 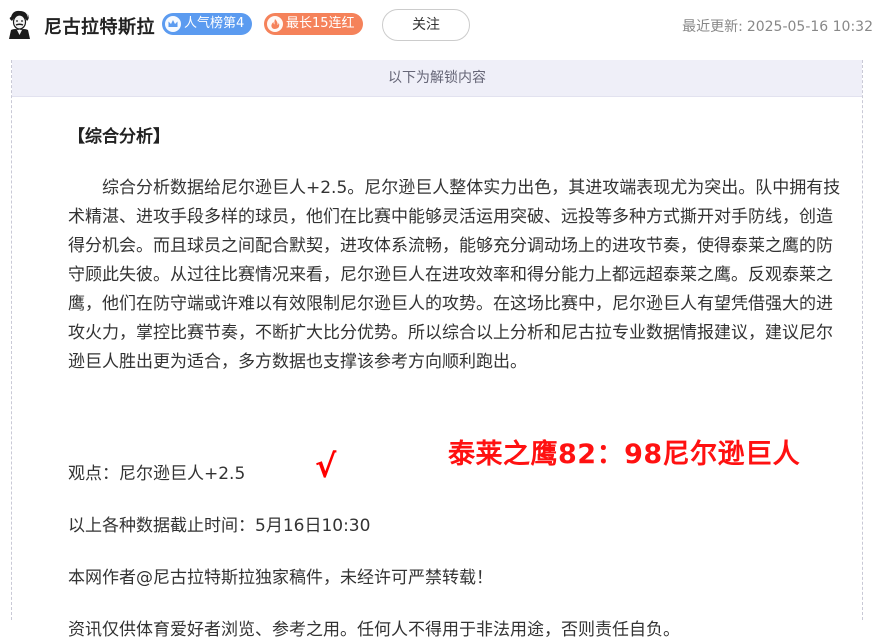 I want to click on score-result: 泰莱之鹰82：98尼尔逊巨人, so click(x=624, y=454).